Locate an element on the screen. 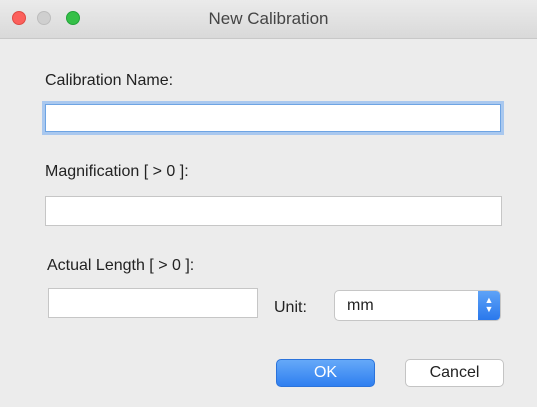 The image size is (537, 410). title-bar: New Calibration is located at coordinates (268, 19).